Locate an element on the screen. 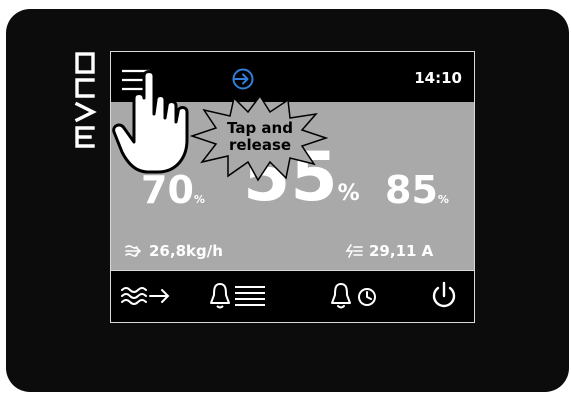 This screenshot has height=394, width=571. heater-current-icon is located at coordinates (354, 251).